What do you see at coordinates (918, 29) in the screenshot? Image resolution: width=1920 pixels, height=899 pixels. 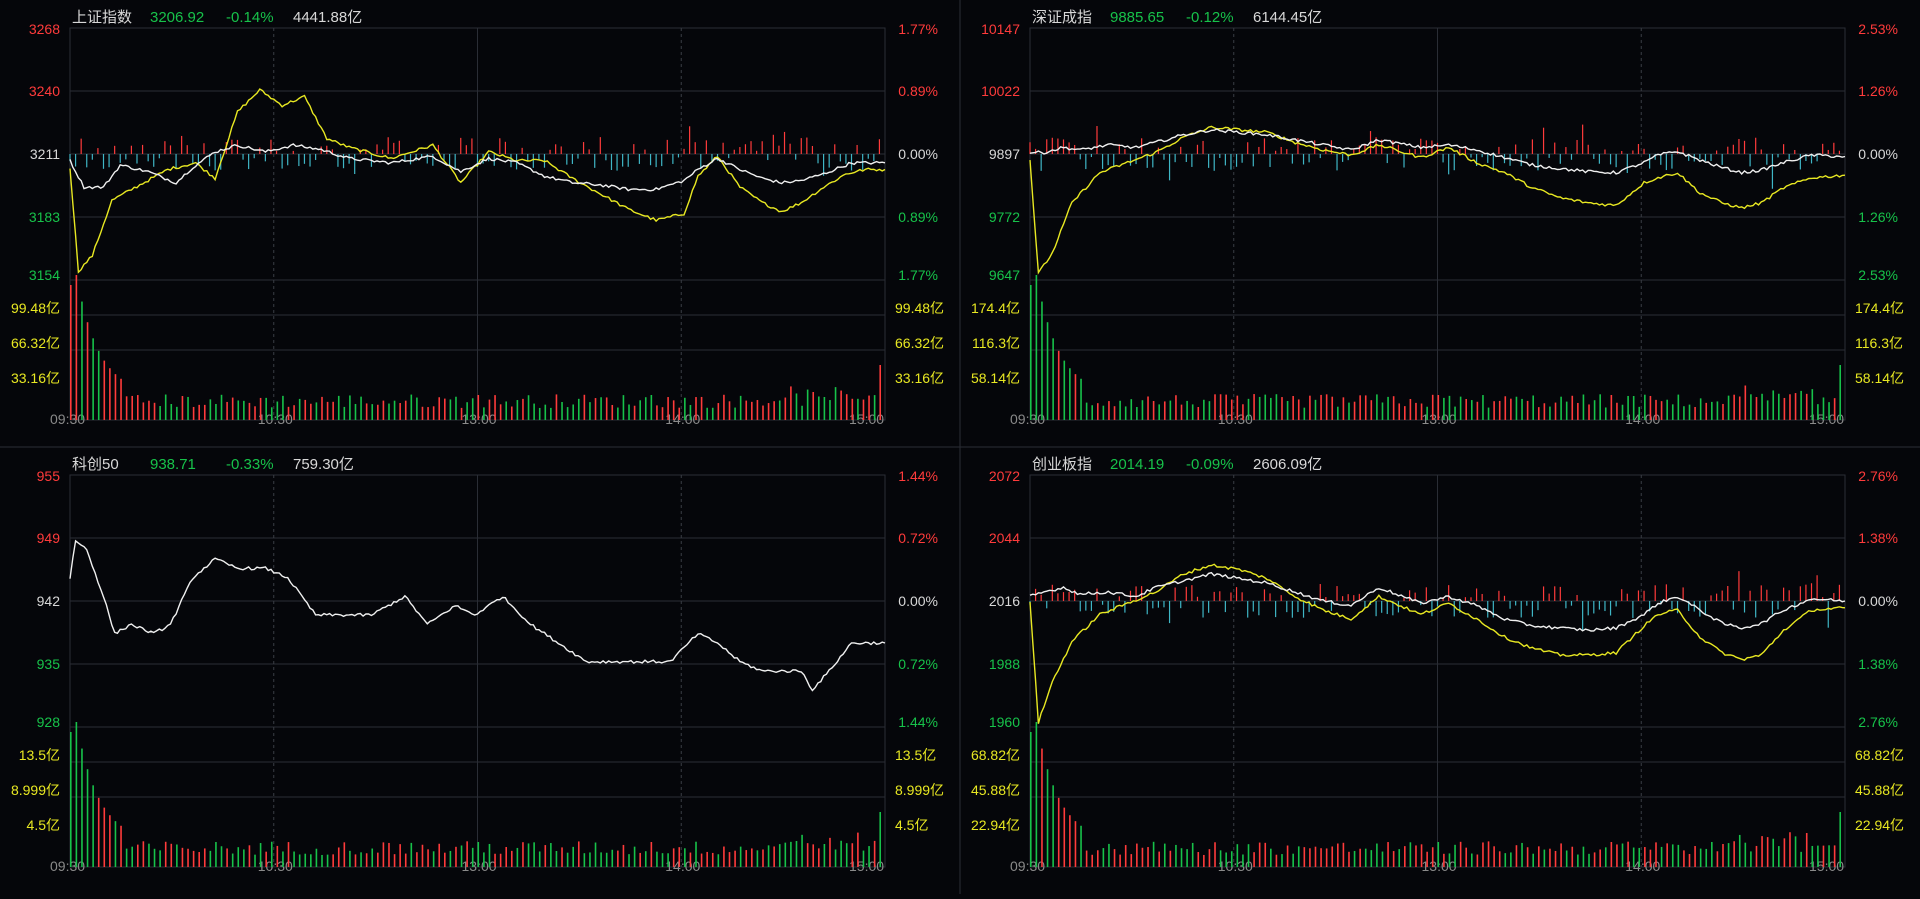 I see `pct-tick-label: 1.77%` at bounding box center [918, 29].